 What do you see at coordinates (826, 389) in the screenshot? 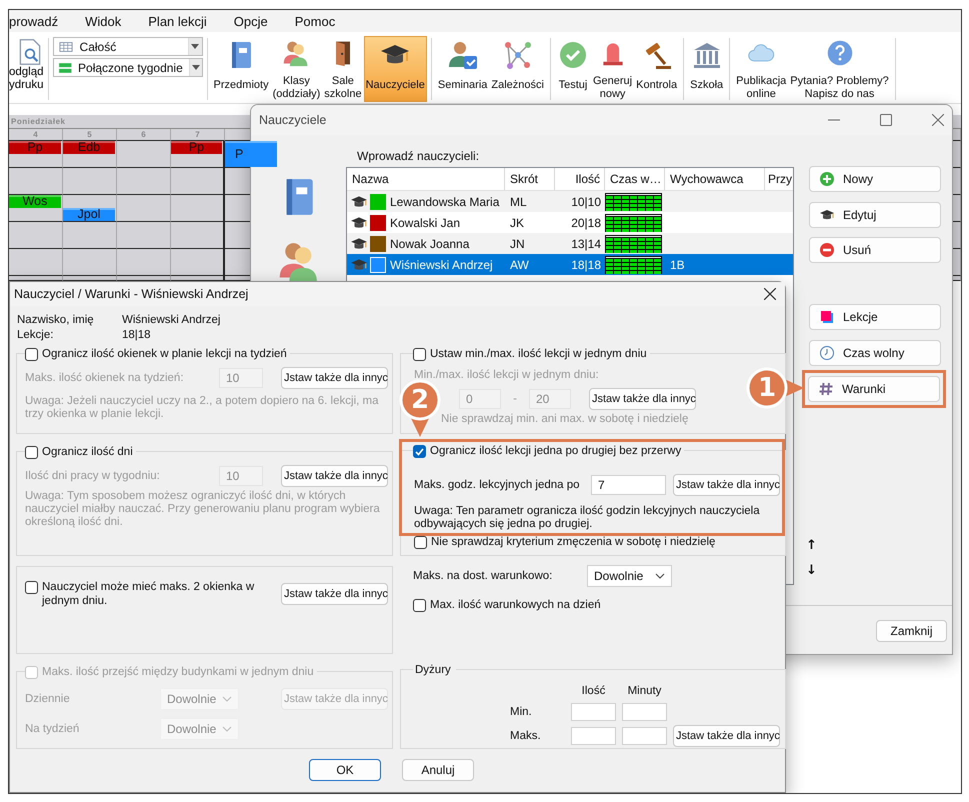
I see `hash-icon` at bounding box center [826, 389].